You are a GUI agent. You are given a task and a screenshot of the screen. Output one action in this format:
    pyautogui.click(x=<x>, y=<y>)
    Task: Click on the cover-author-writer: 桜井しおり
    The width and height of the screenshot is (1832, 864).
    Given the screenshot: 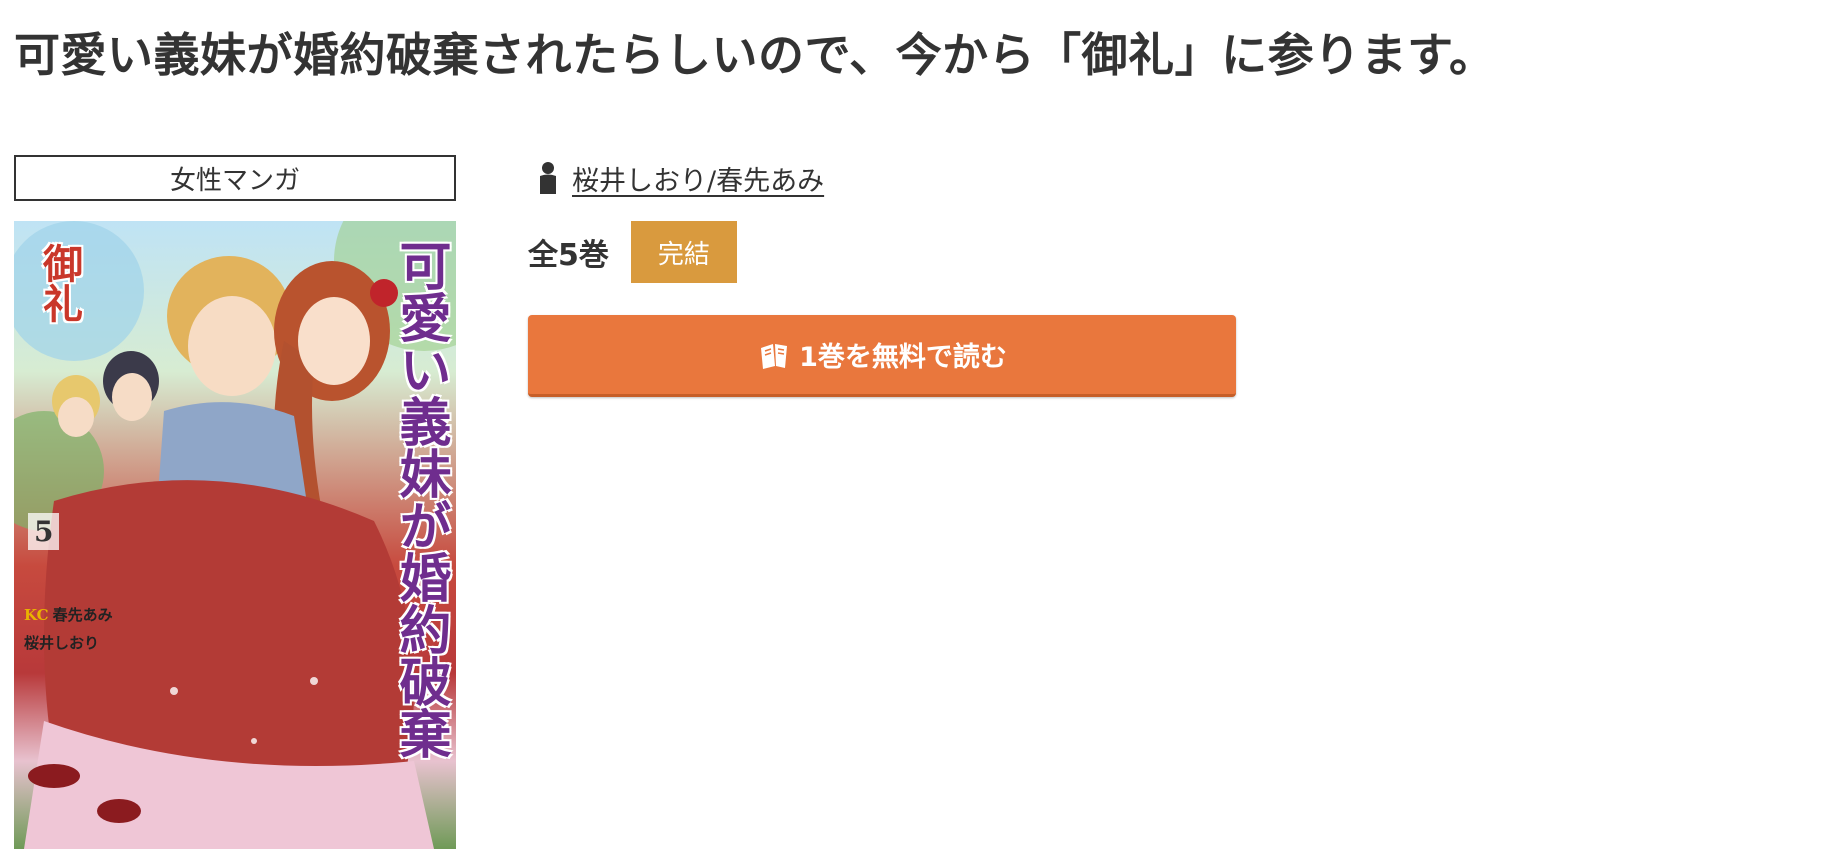 What is the action you would take?
    pyautogui.click(x=62, y=643)
    